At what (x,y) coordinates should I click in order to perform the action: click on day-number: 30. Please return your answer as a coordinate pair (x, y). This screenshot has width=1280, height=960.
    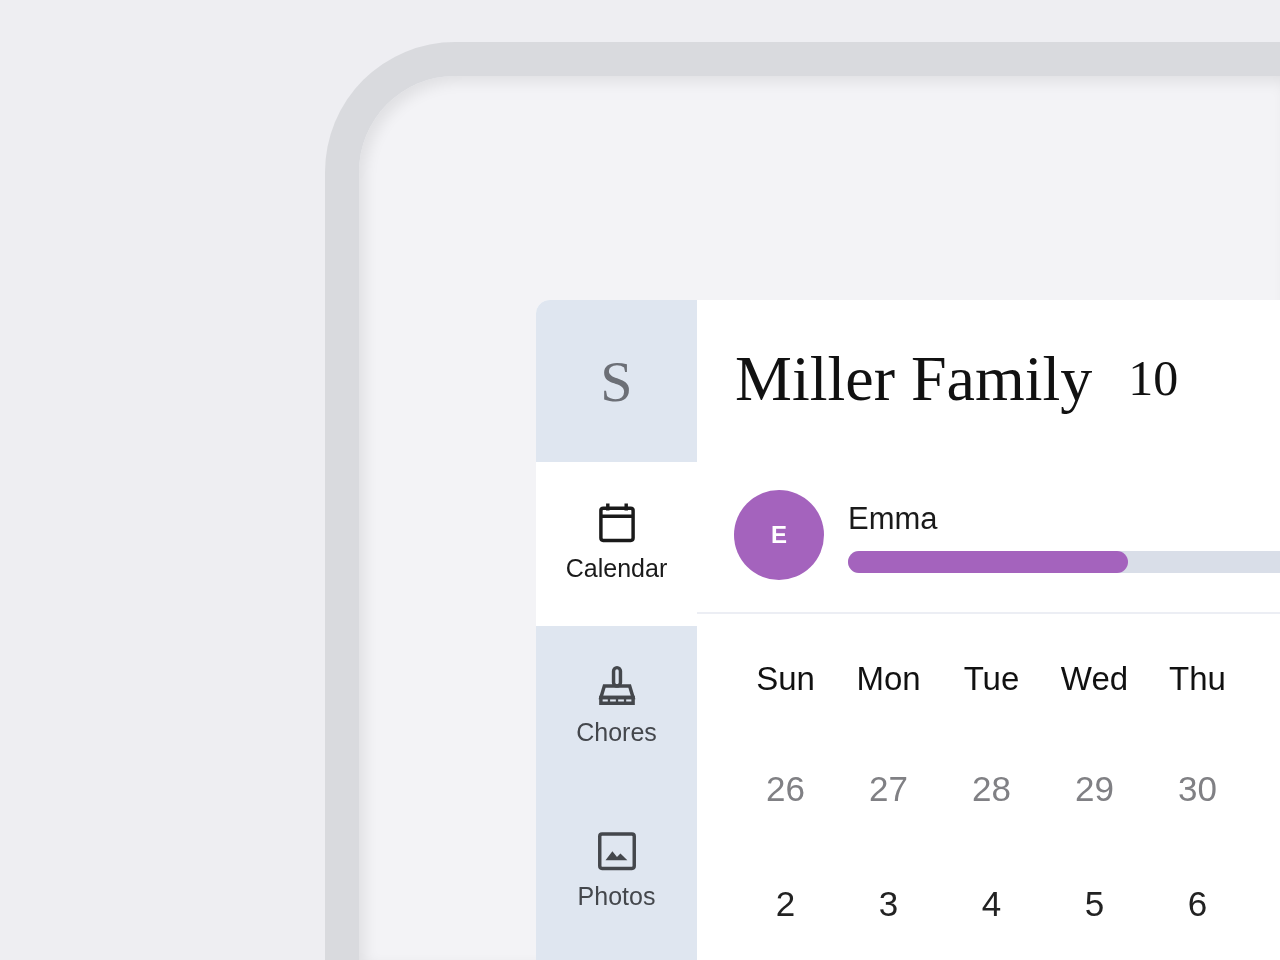
    Looking at the image, I should click on (1197, 788).